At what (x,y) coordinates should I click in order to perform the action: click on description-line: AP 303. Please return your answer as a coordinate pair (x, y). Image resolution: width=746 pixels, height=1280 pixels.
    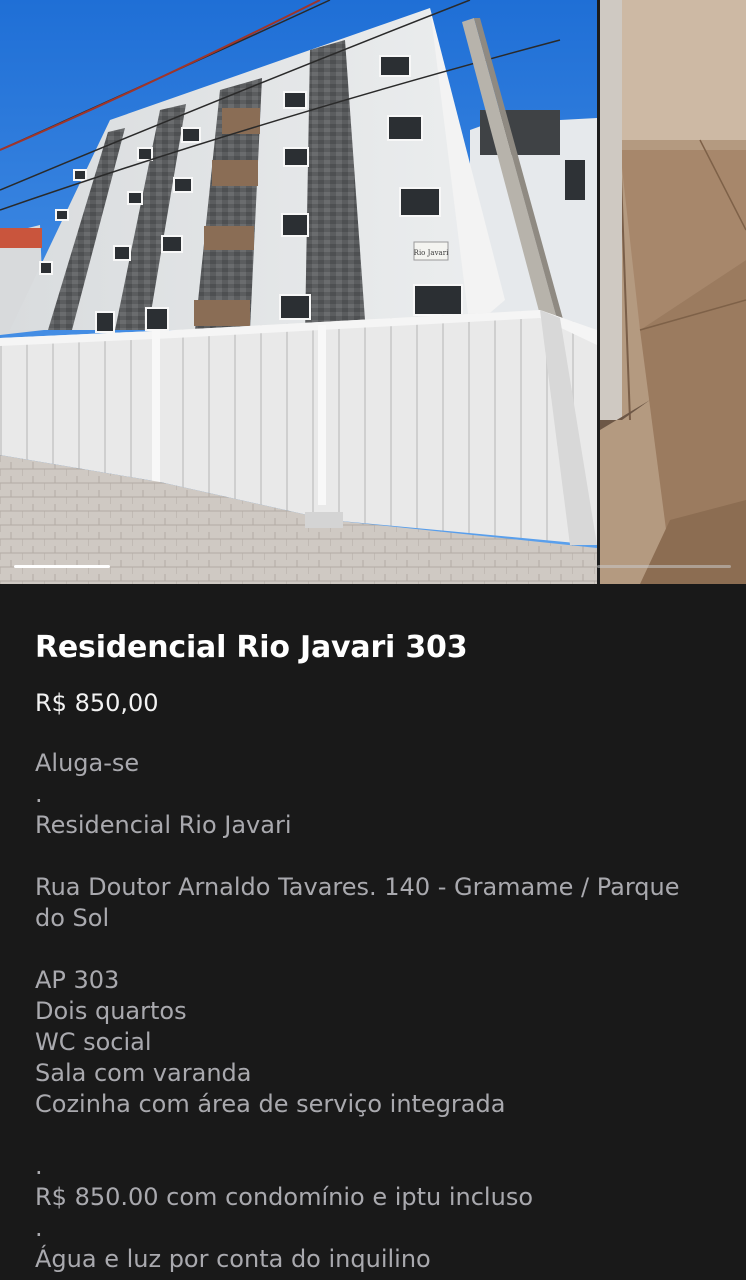
    Looking at the image, I should click on (77, 980).